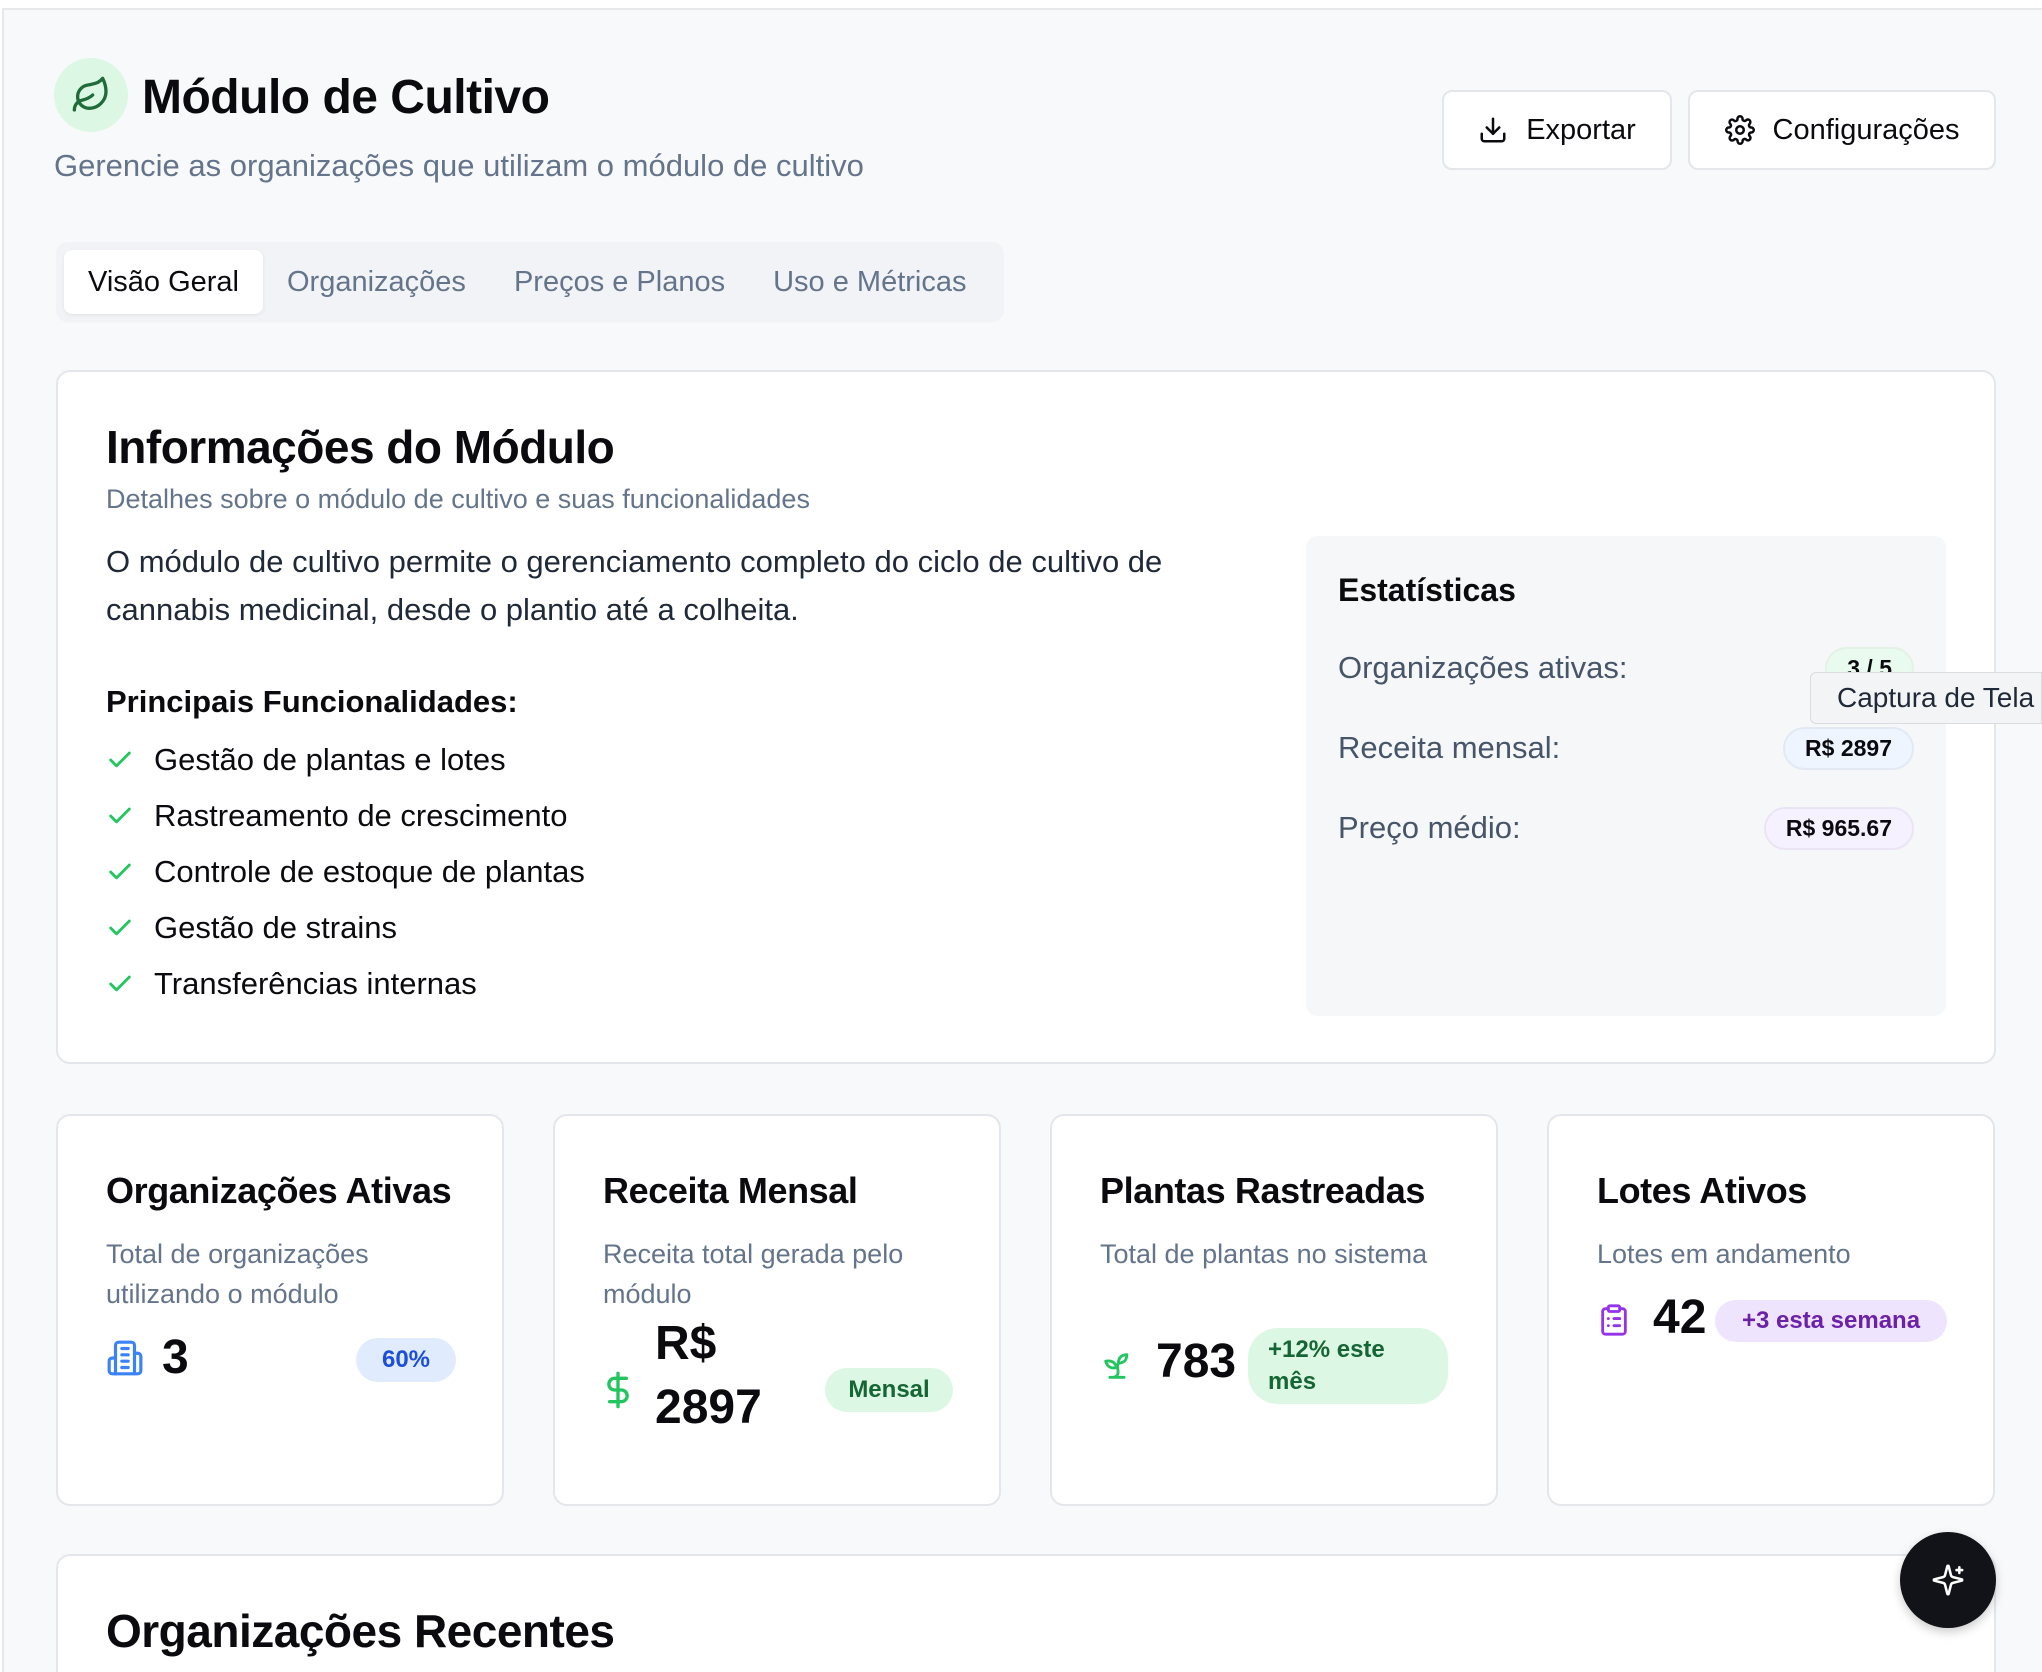 The image size is (2042, 1672). Describe the element at coordinates (1724, 1254) in the screenshot. I see `metric-description: Lotes em andamento` at that location.